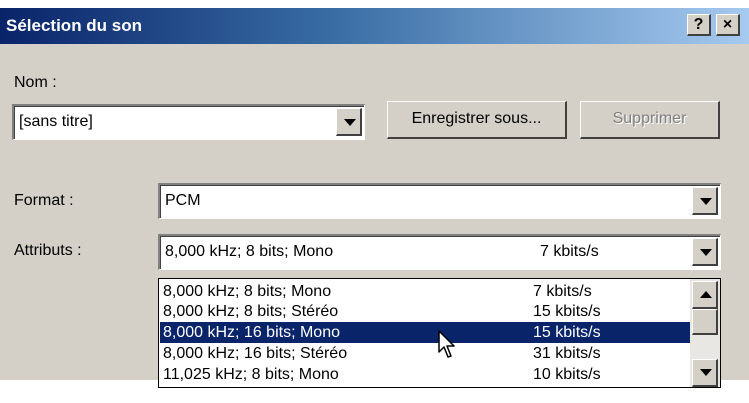 This screenshot has width=749, height=403. What do you see at coordinates (439, 201) in the screenshot?
I see `format-combobox: PCM` at bounding box center [439, 201].